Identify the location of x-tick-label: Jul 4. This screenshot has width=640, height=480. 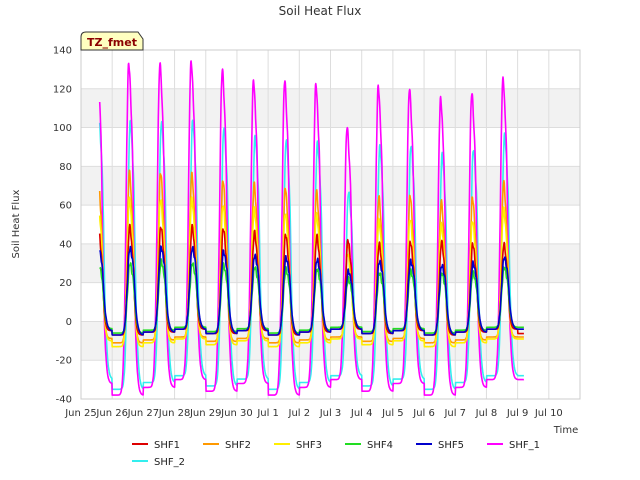
(361, 413).